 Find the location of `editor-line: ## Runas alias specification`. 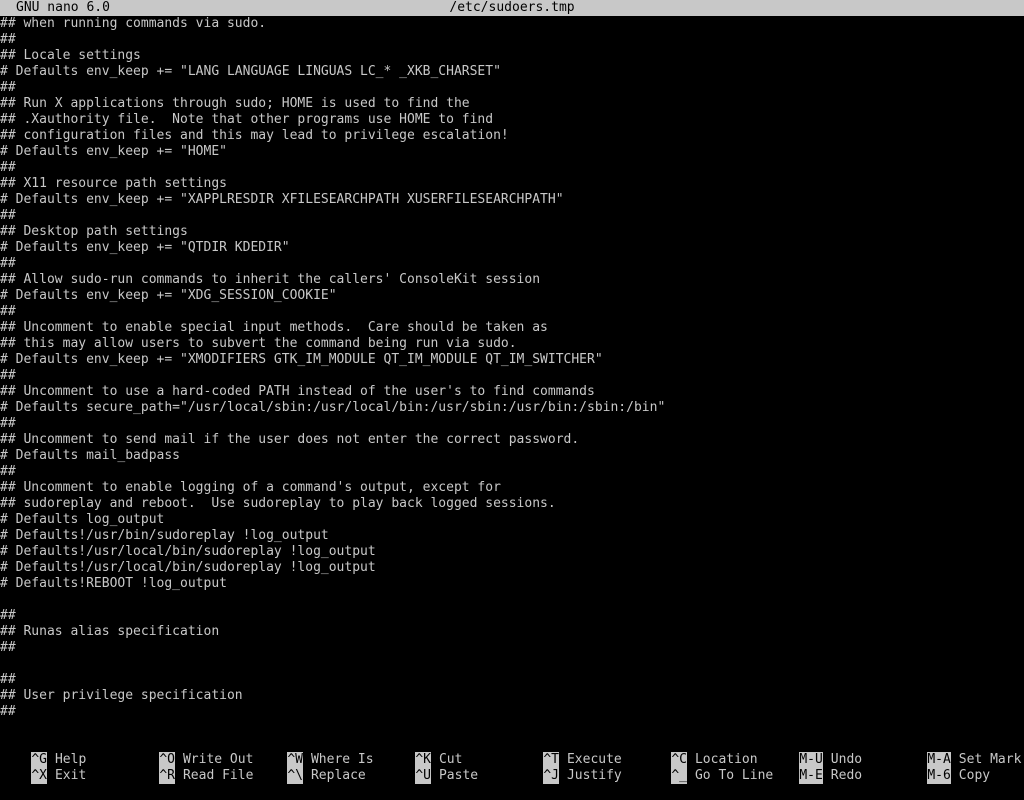

editor-line: ## Runas alias specification is located at coordinates (512, 632).